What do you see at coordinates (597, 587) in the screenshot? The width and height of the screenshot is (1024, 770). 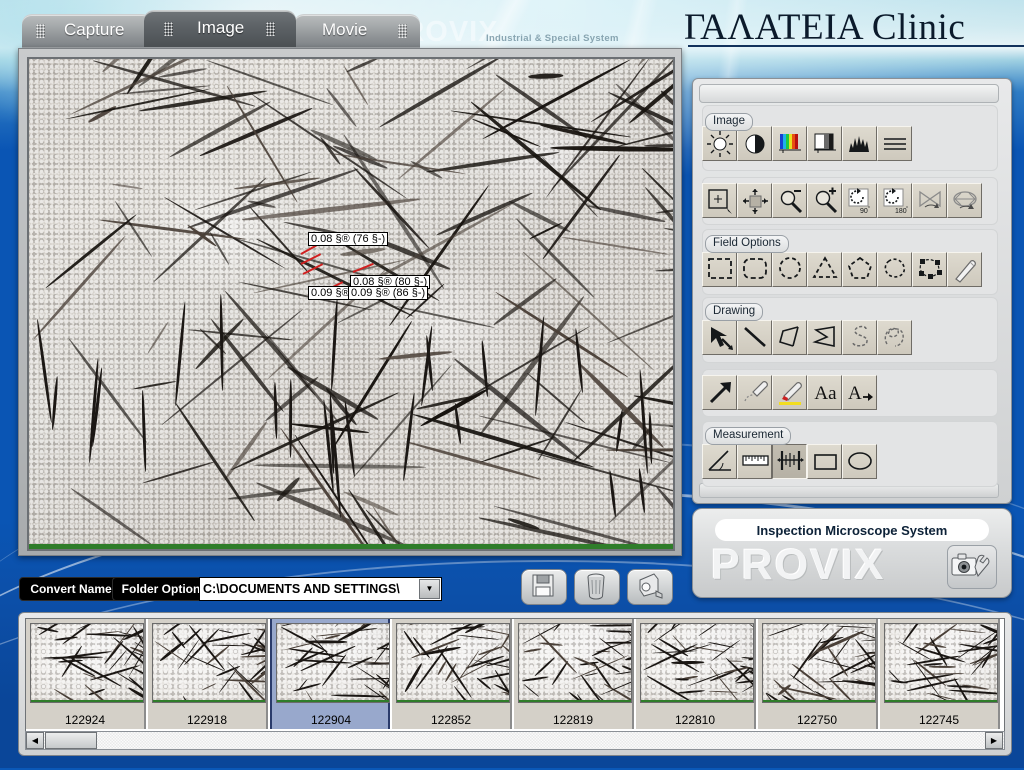 I see `delete-button` at bounding box center [597, 587].